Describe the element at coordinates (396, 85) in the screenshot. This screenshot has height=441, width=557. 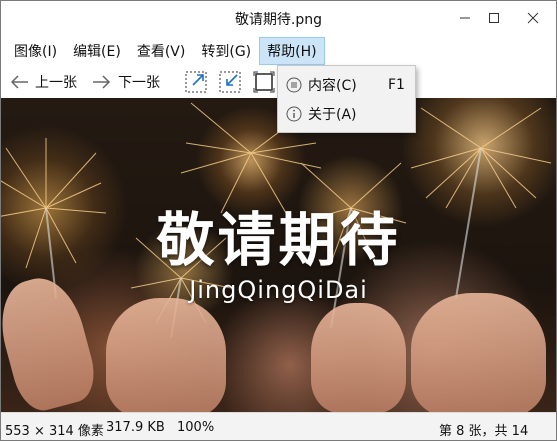
I see `contents-shortcut: F1` at that location.